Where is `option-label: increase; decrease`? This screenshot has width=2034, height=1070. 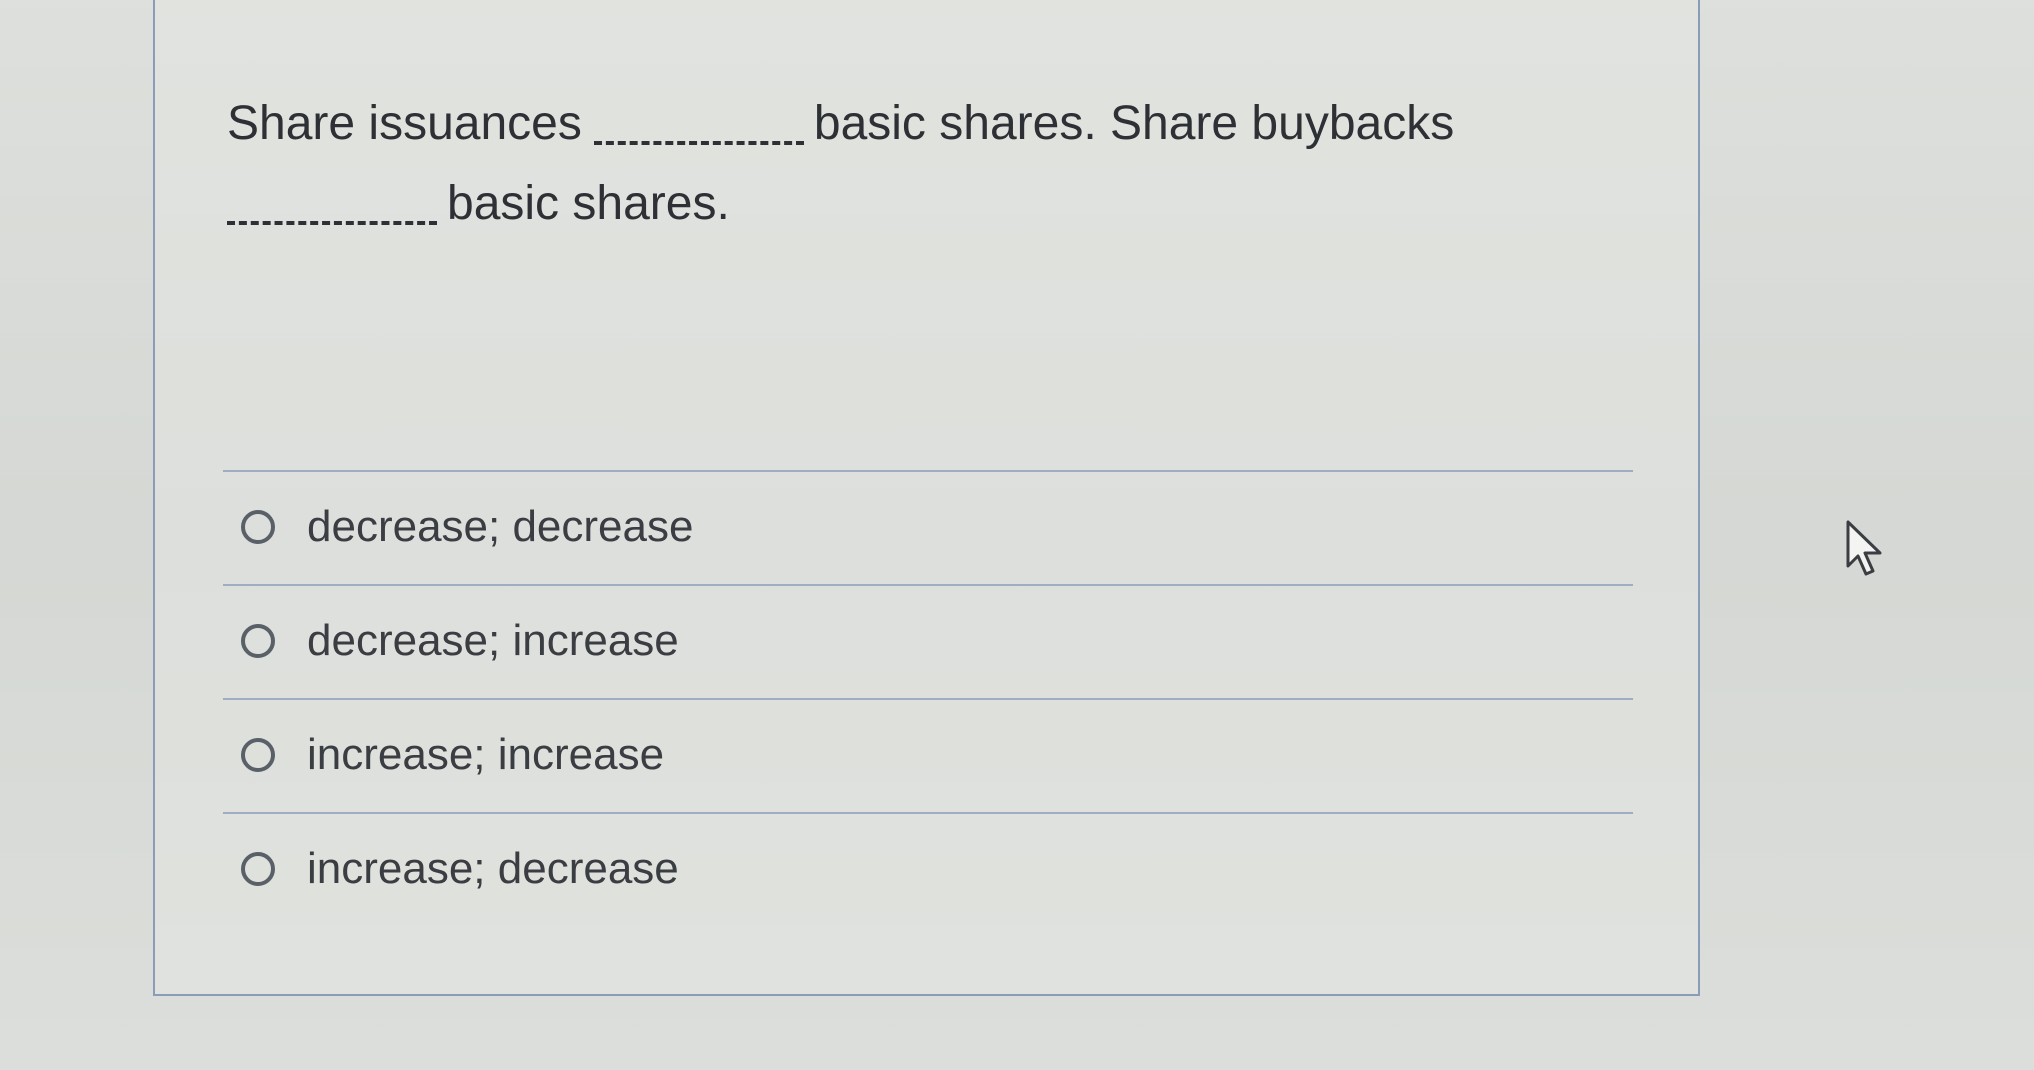 option-label: increase; decrease is located at coordinates (493, 869).